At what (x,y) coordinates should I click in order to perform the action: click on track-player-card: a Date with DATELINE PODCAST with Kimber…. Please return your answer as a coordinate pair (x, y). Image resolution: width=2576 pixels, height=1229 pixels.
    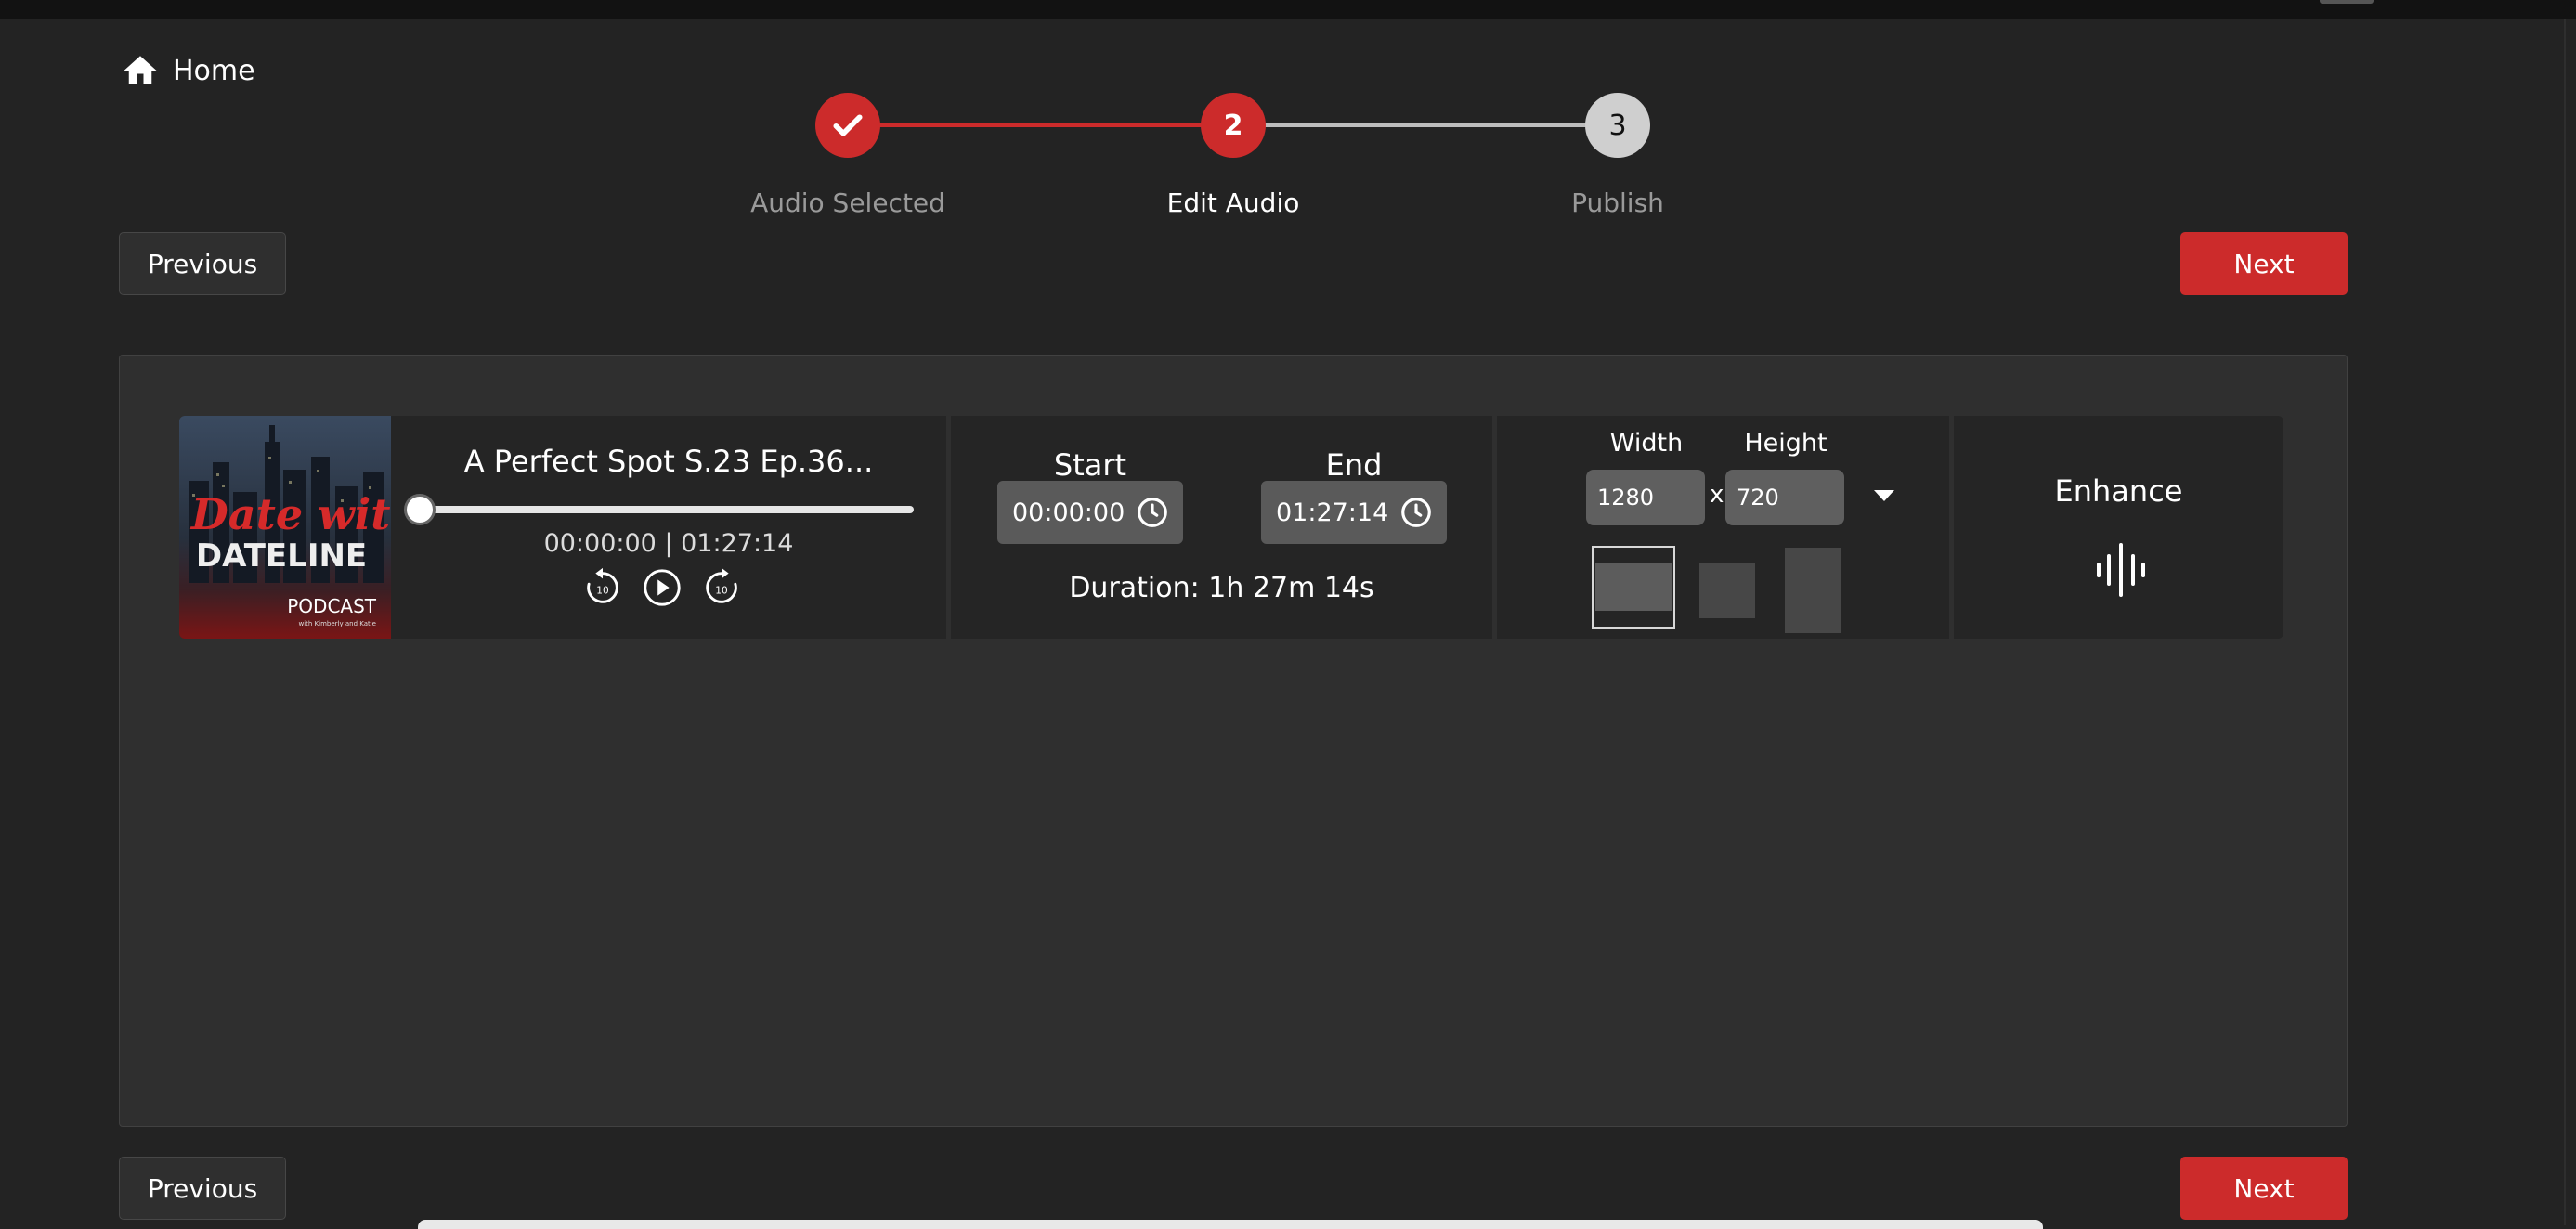
    Looking at the image, I should click on (562, 527).